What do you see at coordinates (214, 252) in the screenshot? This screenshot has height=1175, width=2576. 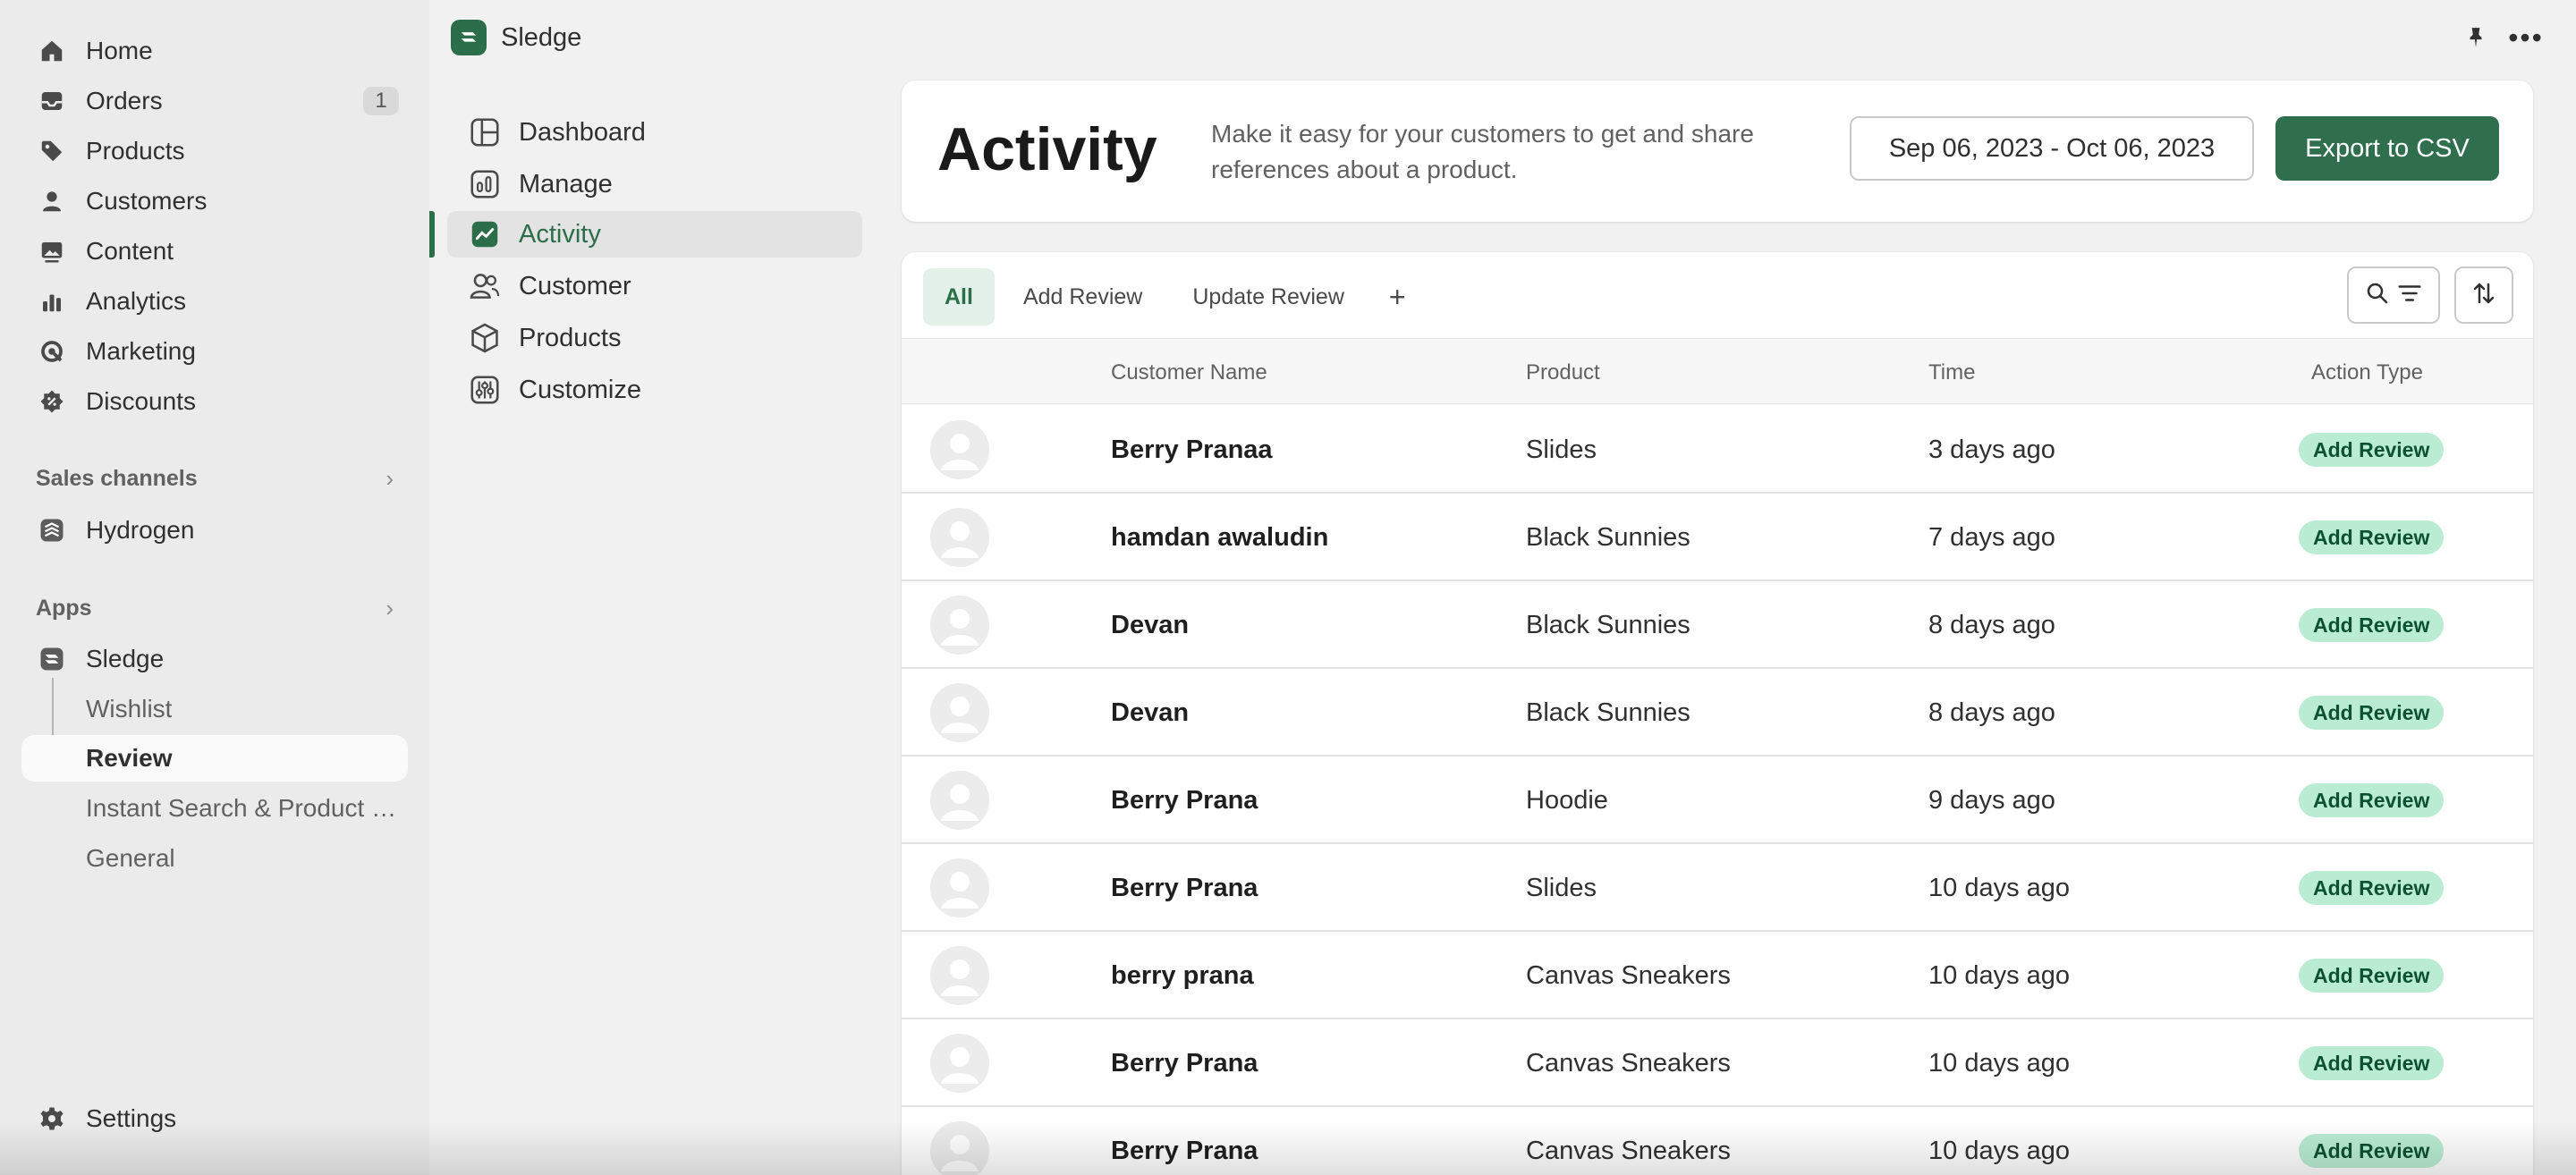 I see `nav-item-content: Content` at bounding box center [214, 252].